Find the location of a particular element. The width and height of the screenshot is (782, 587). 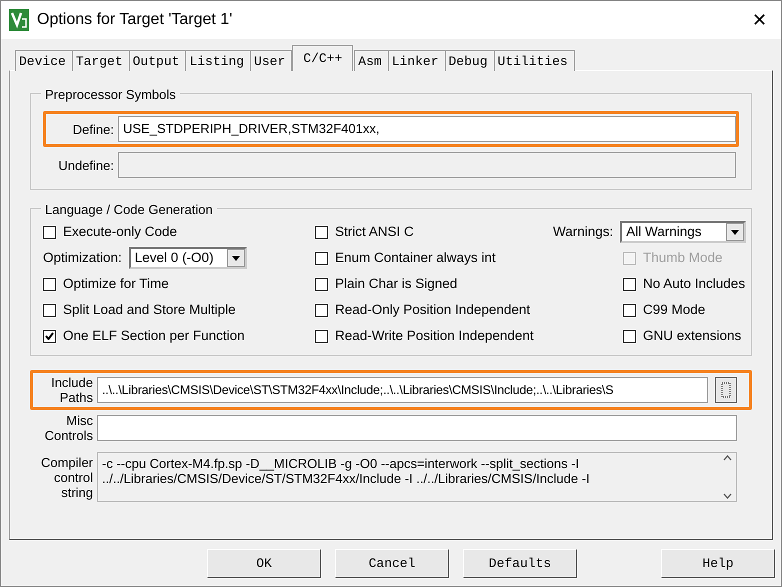

dialog-button: Defaults is located at coordinates (520, 563).